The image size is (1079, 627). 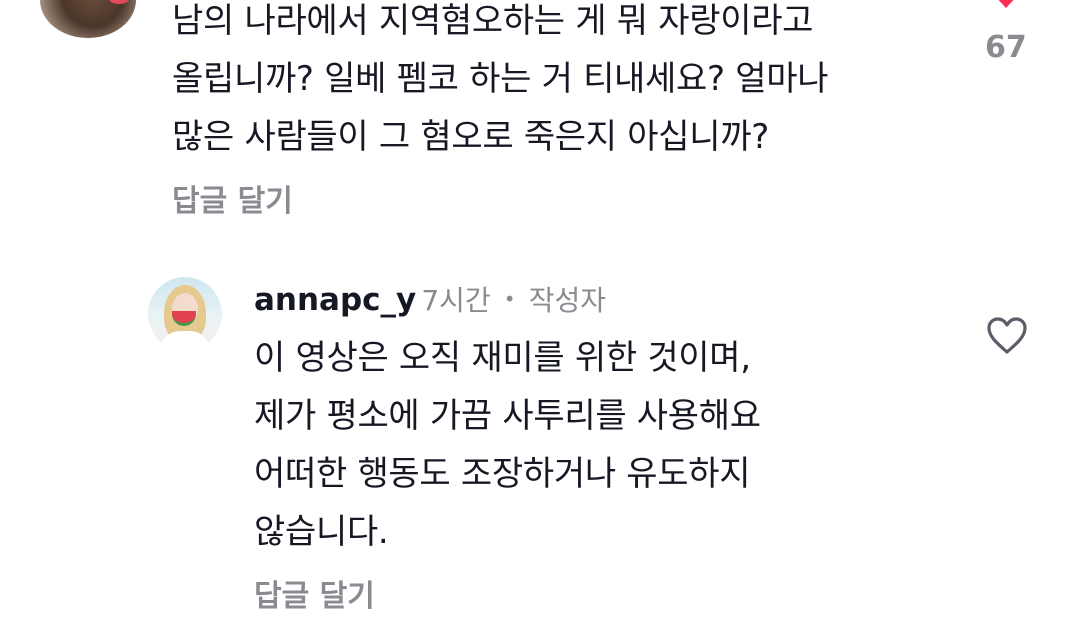 I want to click on comment-meta: annapc_y 7시간 • 작성자, so click(x=430, y=299).